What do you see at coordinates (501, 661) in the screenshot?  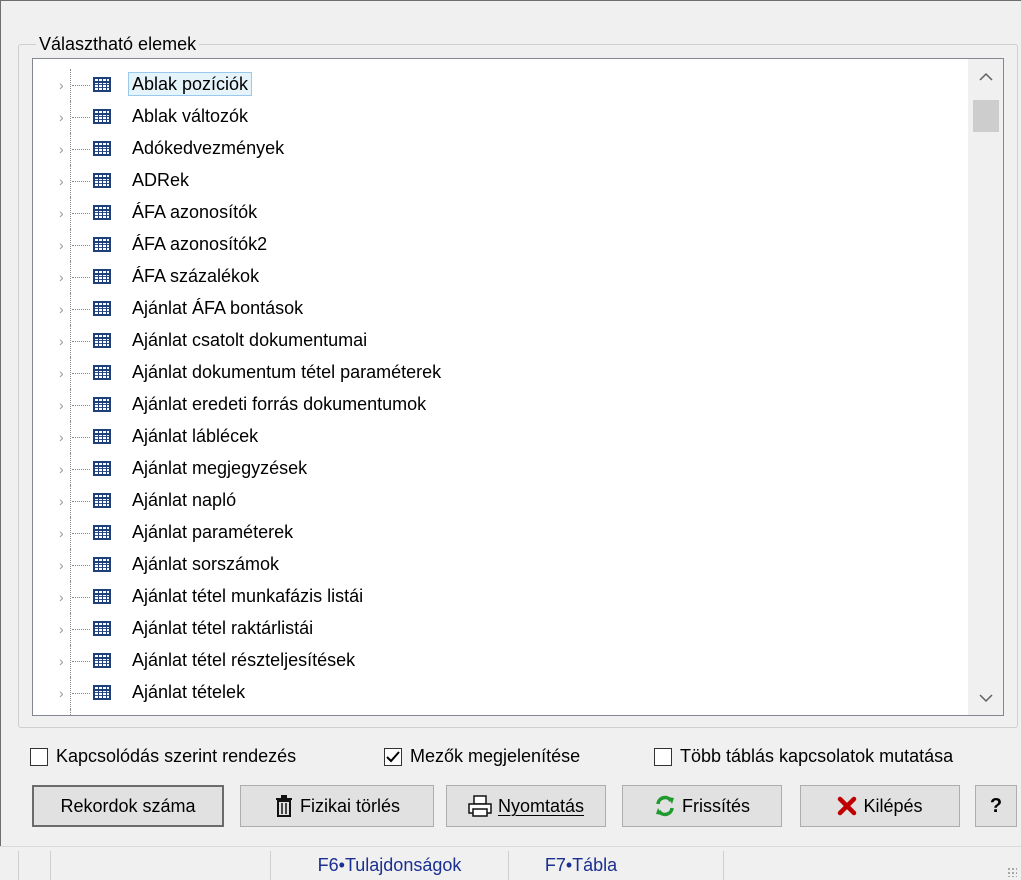 I see `tree-item: › Ajánlat tétel részteljesítések` at bounding box center [501, 661].